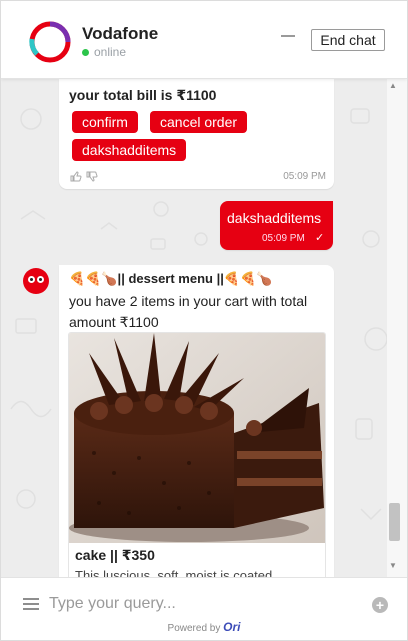 The height and width of the screenshot is (641, 408). Describe the element at coordinates (393, 565) in the screenshot. I see `scroll-down-icon: ▼` at that location.